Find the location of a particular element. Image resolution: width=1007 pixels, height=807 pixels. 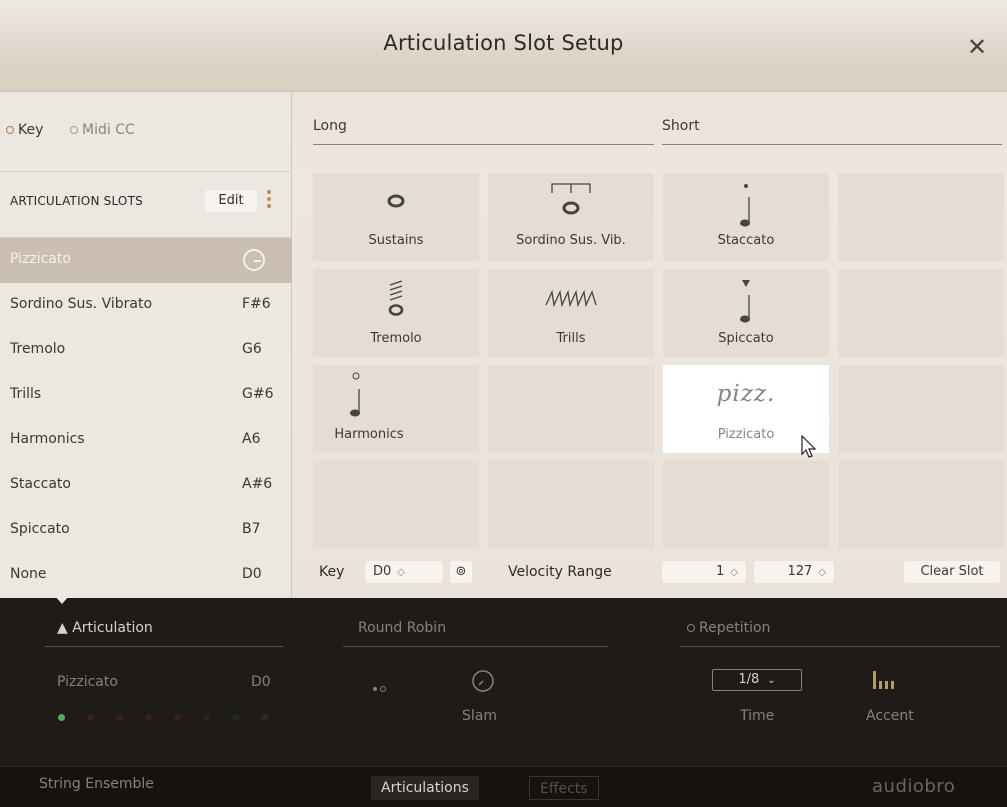

velocity-max-input: 127 ◇ is located at coordinates (794, 572).